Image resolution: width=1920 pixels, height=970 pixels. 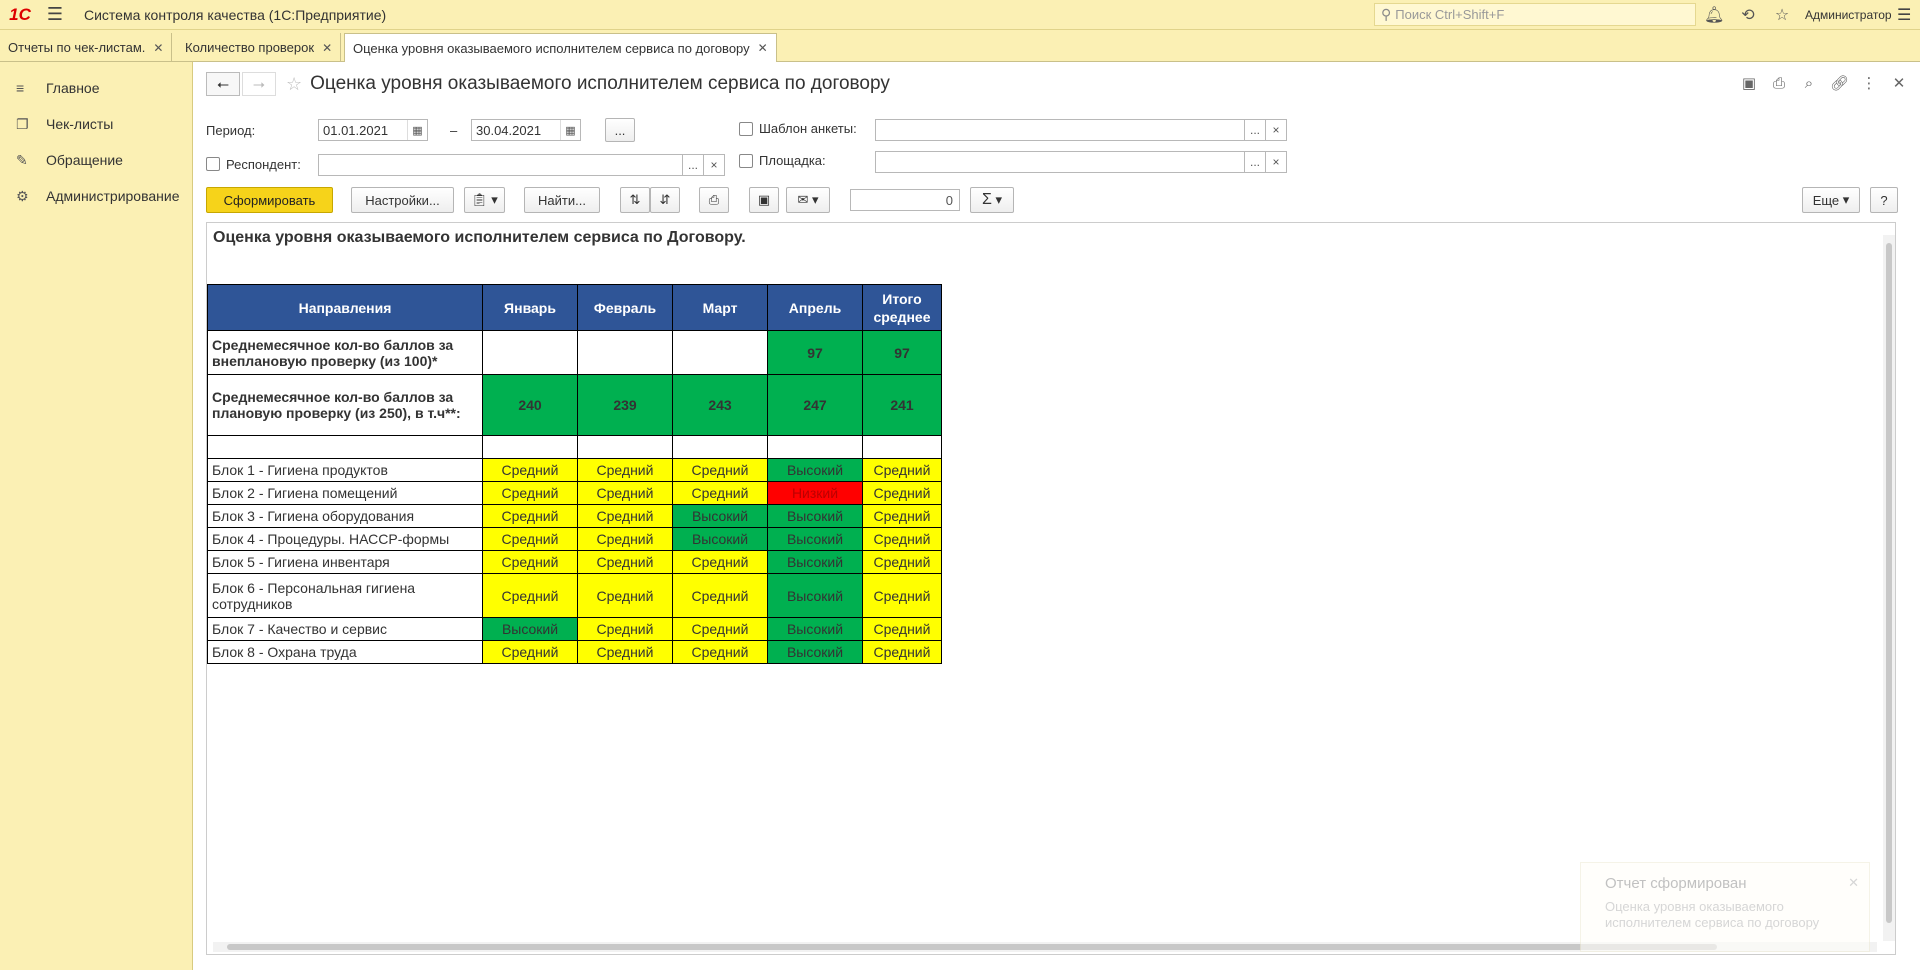 I want to click on help-button: ?, so click(x=1884, y=200).